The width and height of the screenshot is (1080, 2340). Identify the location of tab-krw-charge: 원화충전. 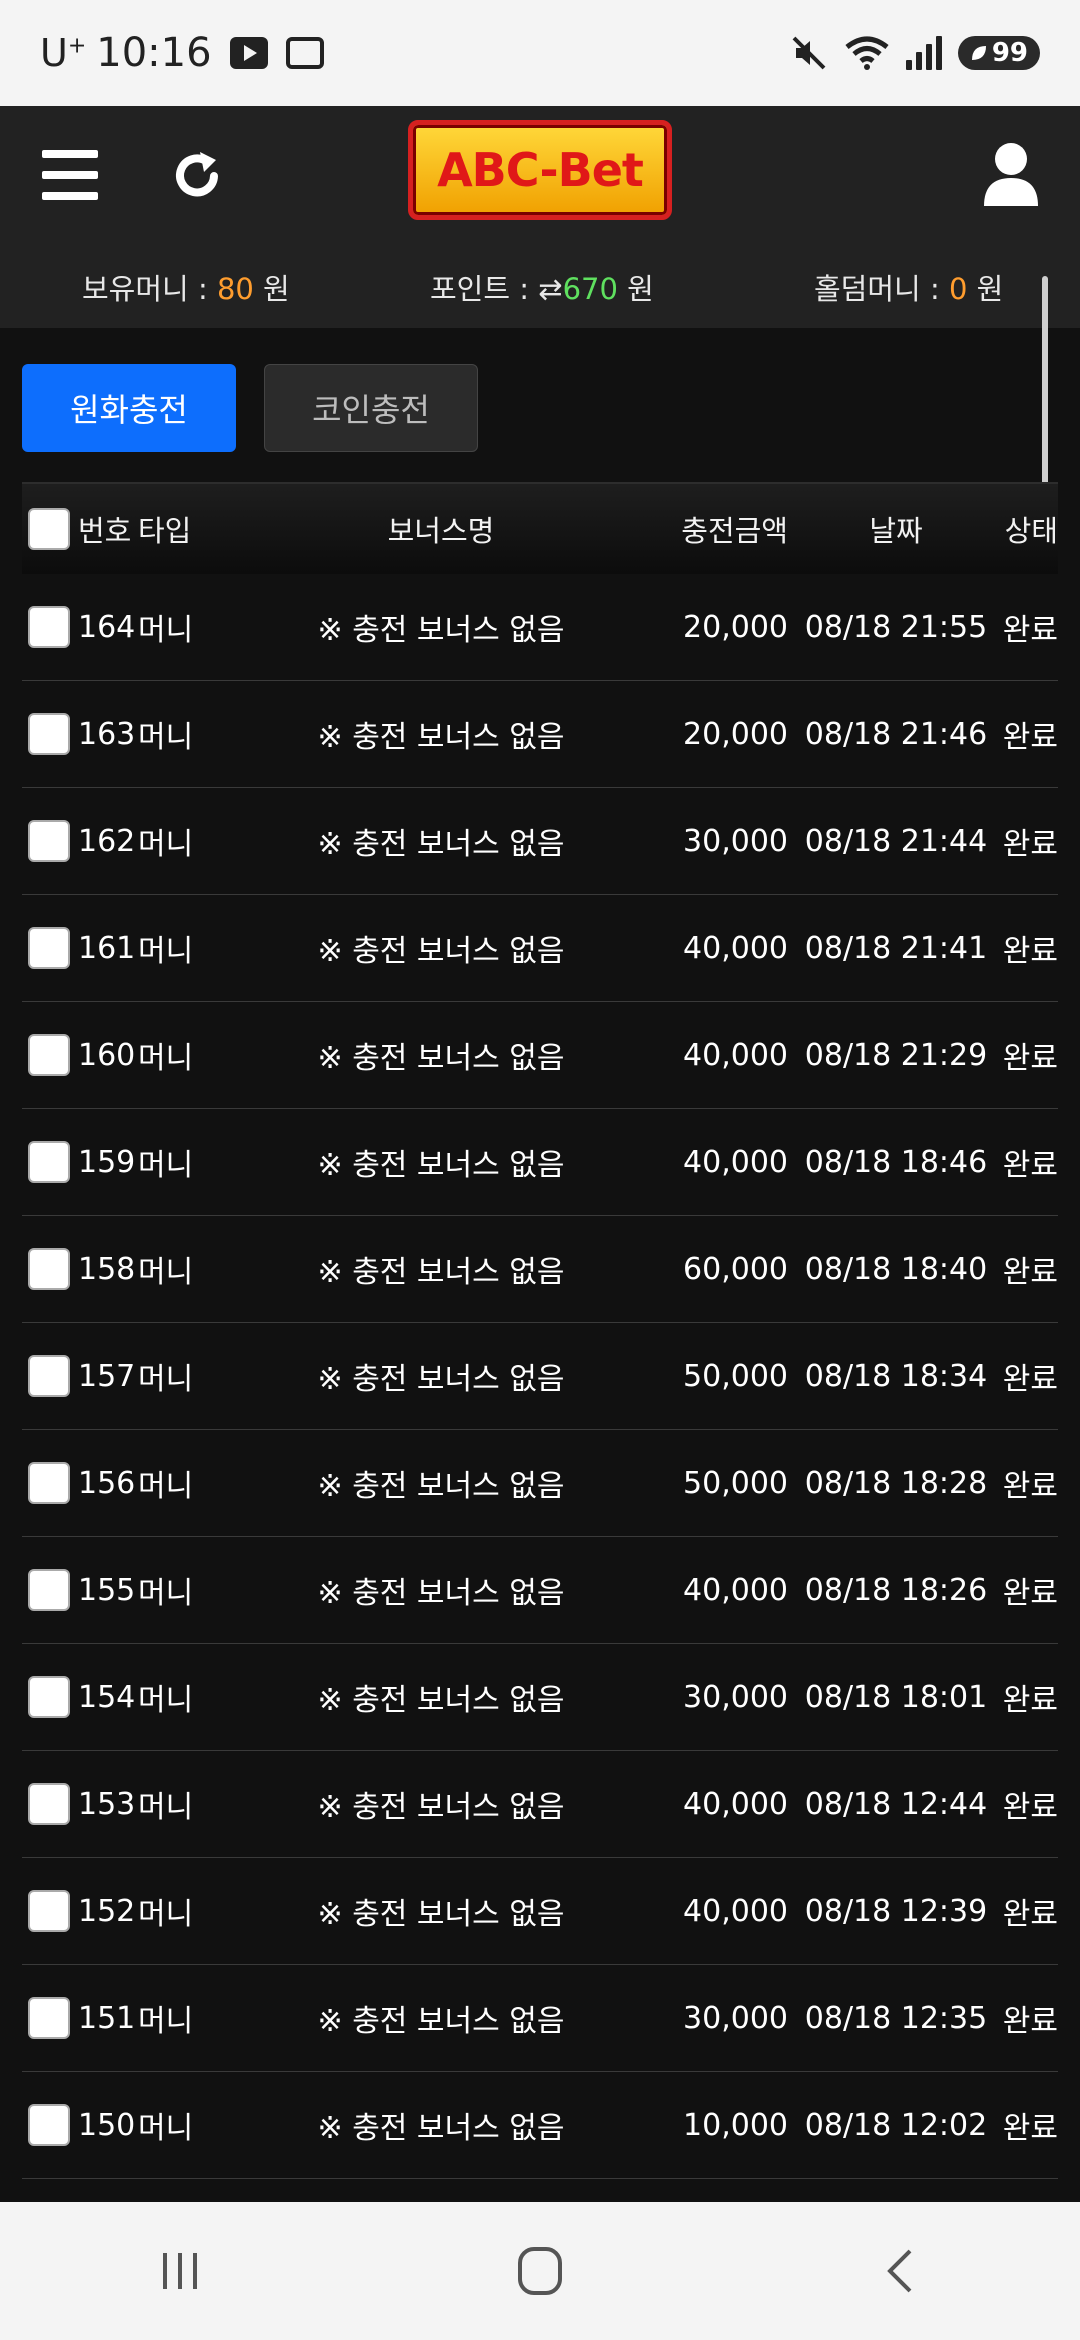
(129, 408).